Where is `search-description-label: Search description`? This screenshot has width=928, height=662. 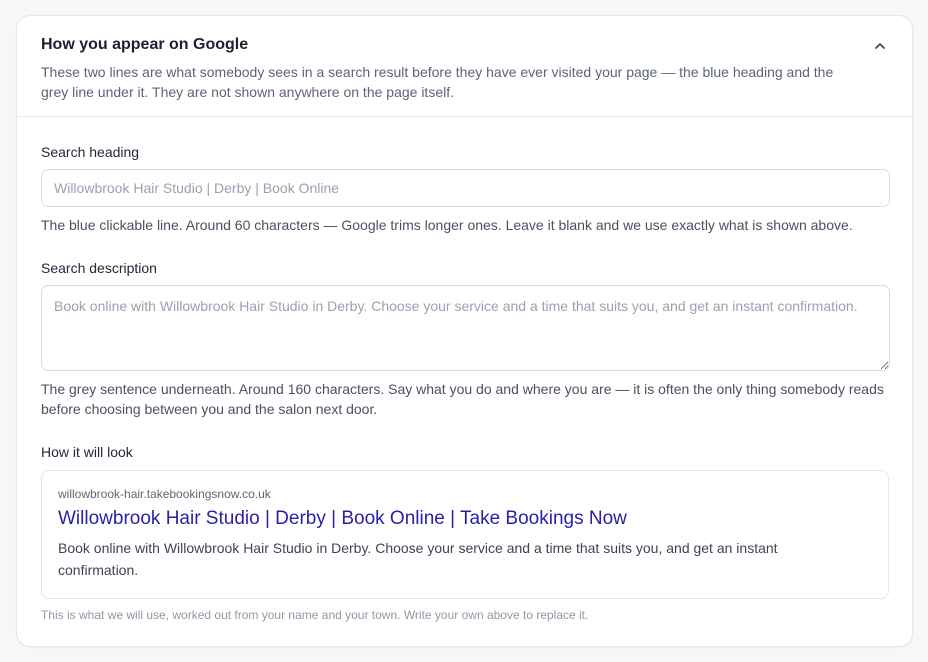
search-description-label: Search description is located at coordinates (99, 268).